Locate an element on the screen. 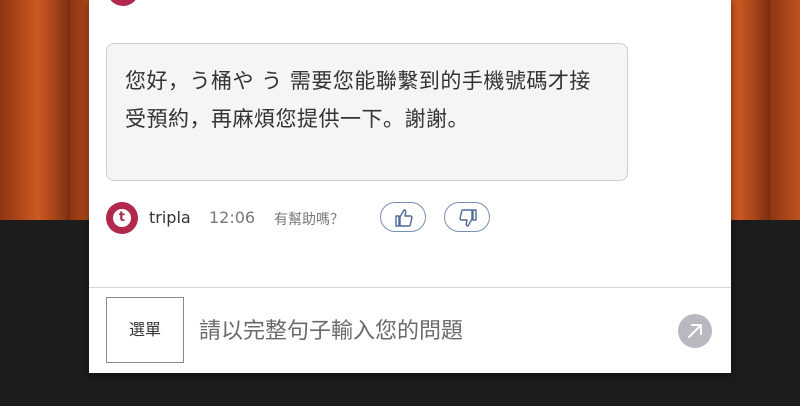 This screenshot has width=800, height=406. question-input is located at coordinates (434, 331).